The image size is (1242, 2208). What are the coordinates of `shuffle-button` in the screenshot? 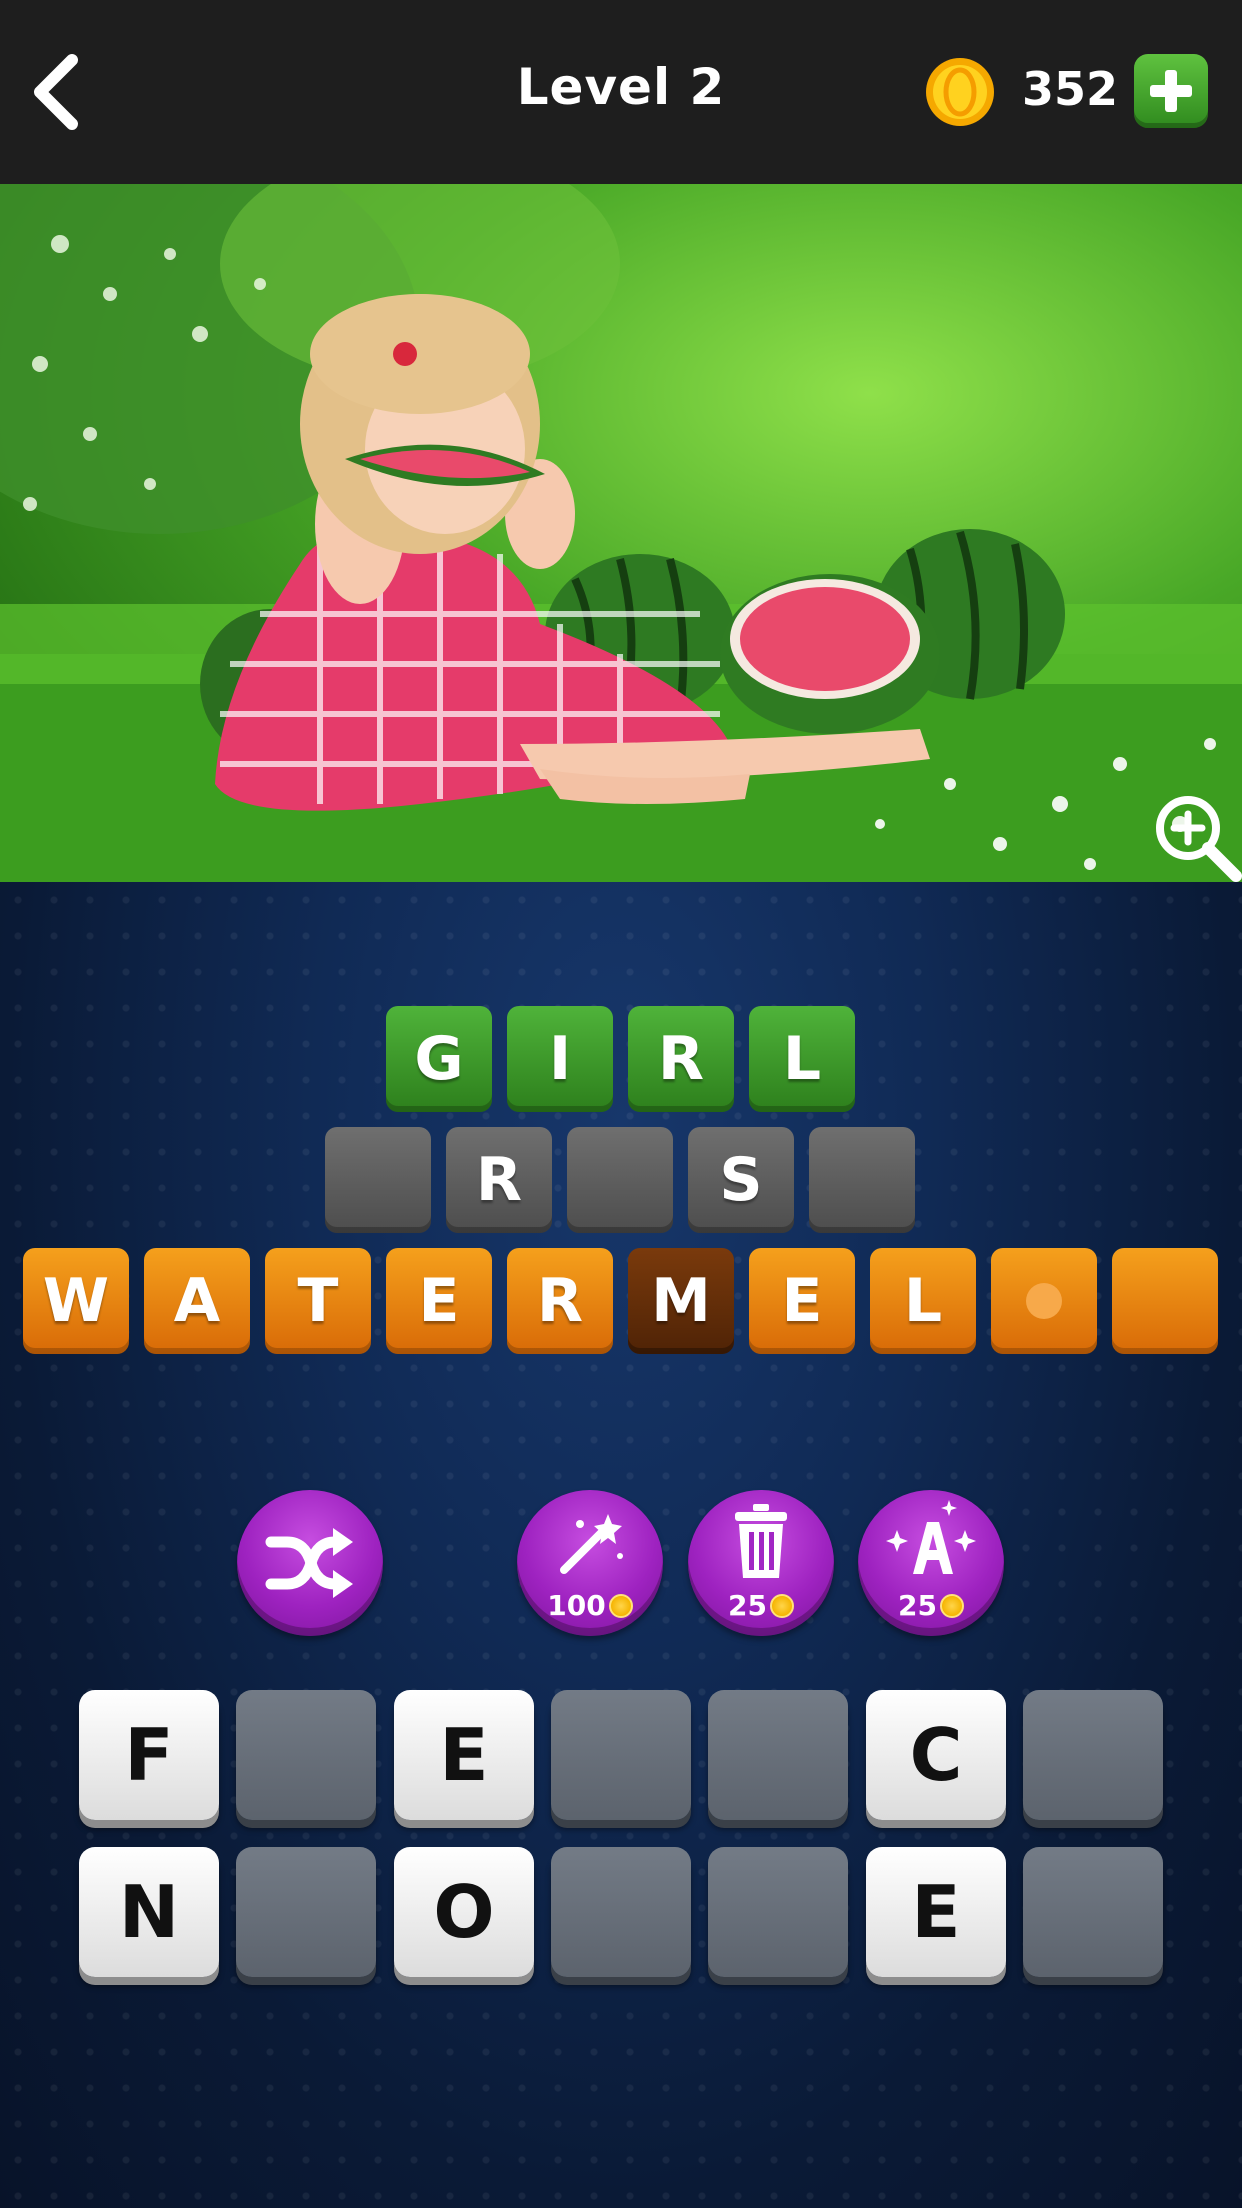 It's located at (310, 1563).